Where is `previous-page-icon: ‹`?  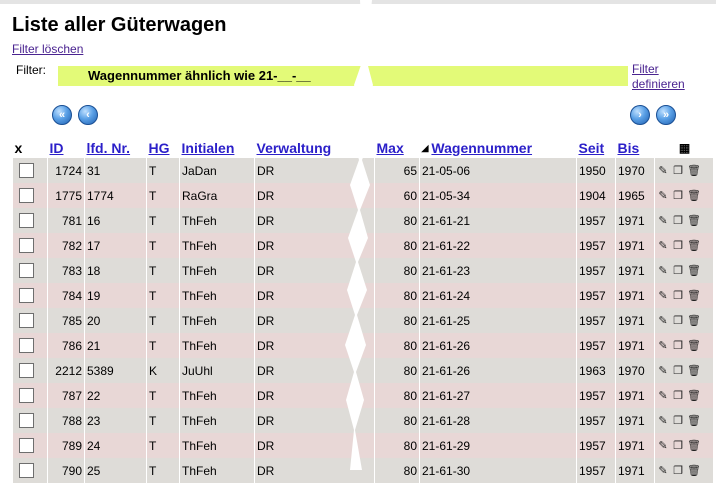
previous-page-icon: ‹ is located at coordinates (88, 115).